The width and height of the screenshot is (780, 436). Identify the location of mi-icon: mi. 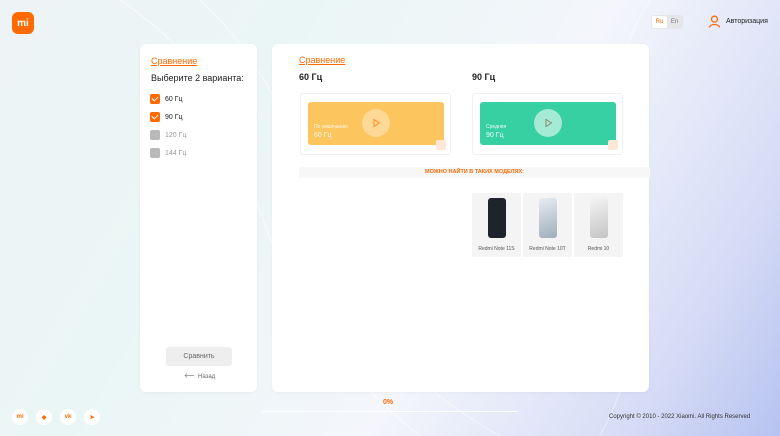
(20, 417).